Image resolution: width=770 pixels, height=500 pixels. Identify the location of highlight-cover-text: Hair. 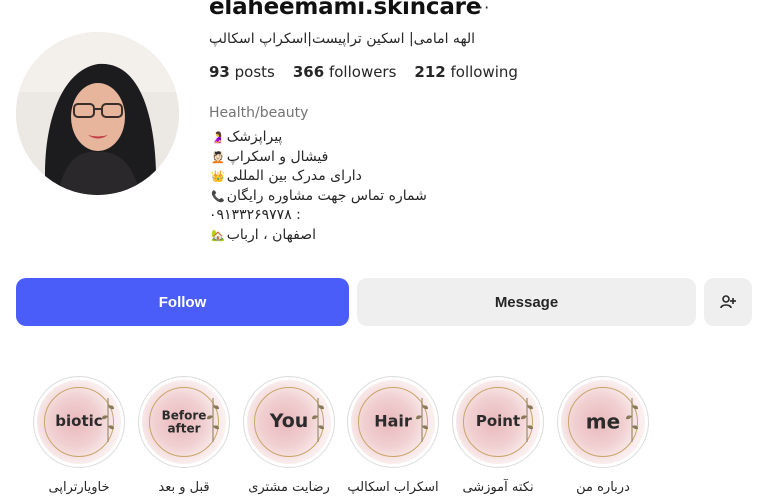
(393, 421).